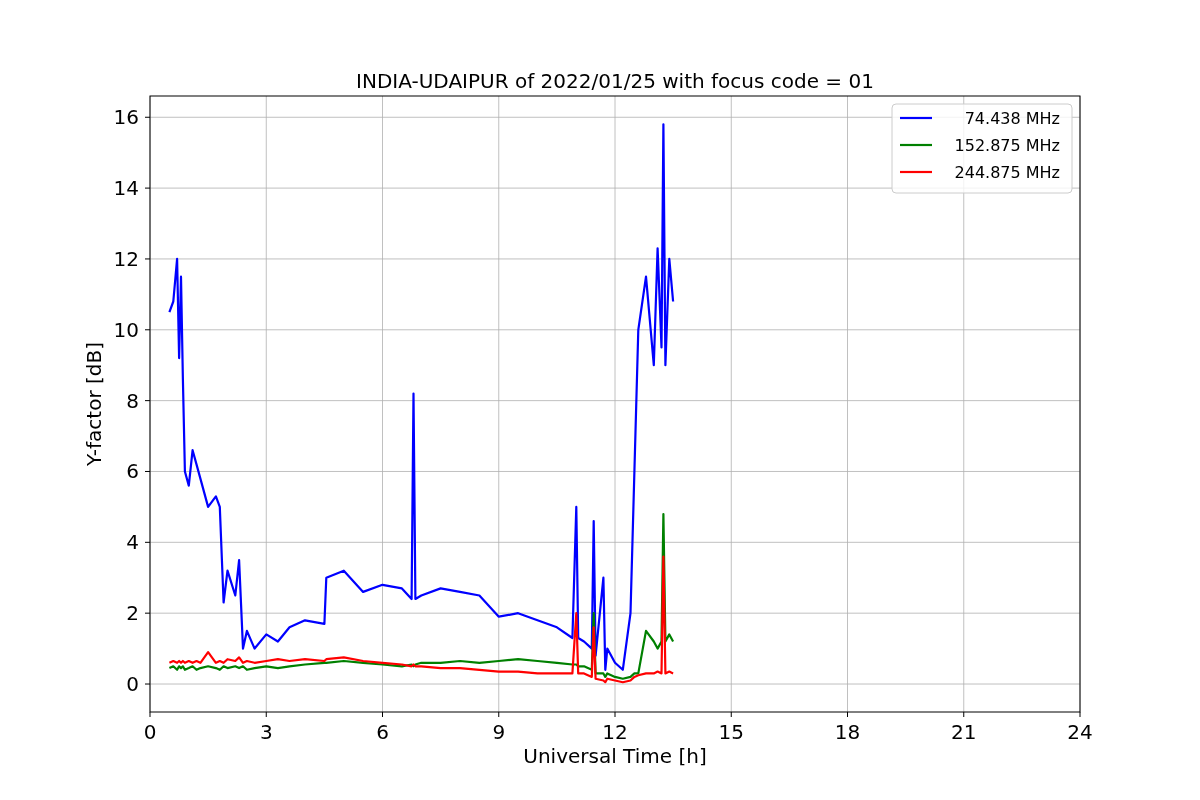  What do you see at coordinates (132, 684) in the screenshot?
I see `y-tick-label: 0` at bounding box center [132, 684].